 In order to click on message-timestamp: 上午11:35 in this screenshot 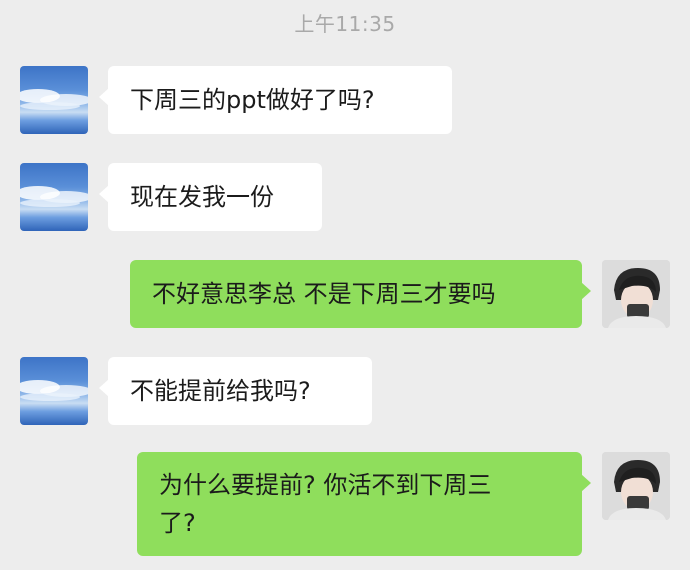, I will do `click(345, 24)`.